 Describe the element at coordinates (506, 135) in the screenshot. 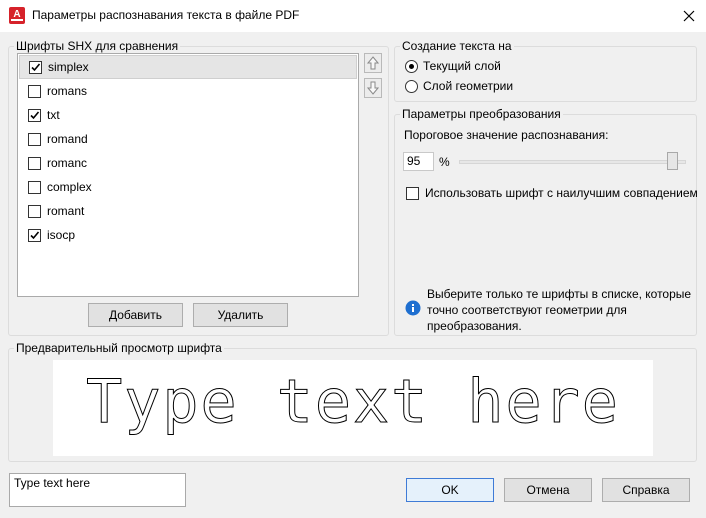

I see `threshold-label: Пороговое значение распознавания:` at that location.